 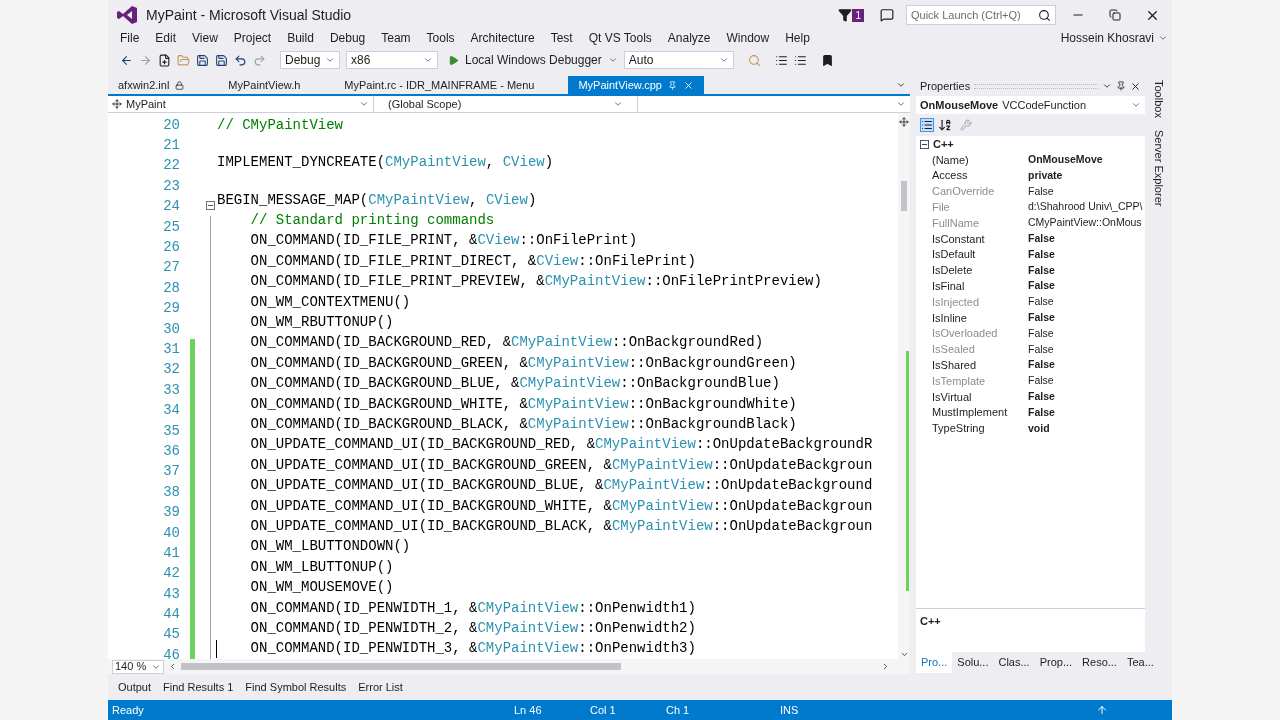 What do you see at coordinates (453, 60) in the screenshot?
I see `play-icon` at bounding box center [453, 60].